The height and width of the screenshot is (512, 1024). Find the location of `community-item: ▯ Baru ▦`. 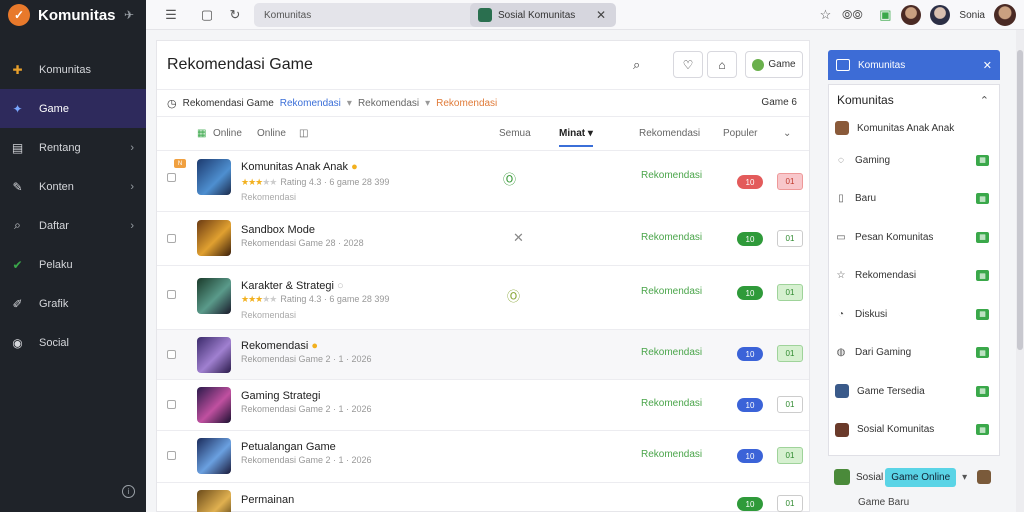

community-item: ▯ Baru ▦ is located at coordinates (914, 199).